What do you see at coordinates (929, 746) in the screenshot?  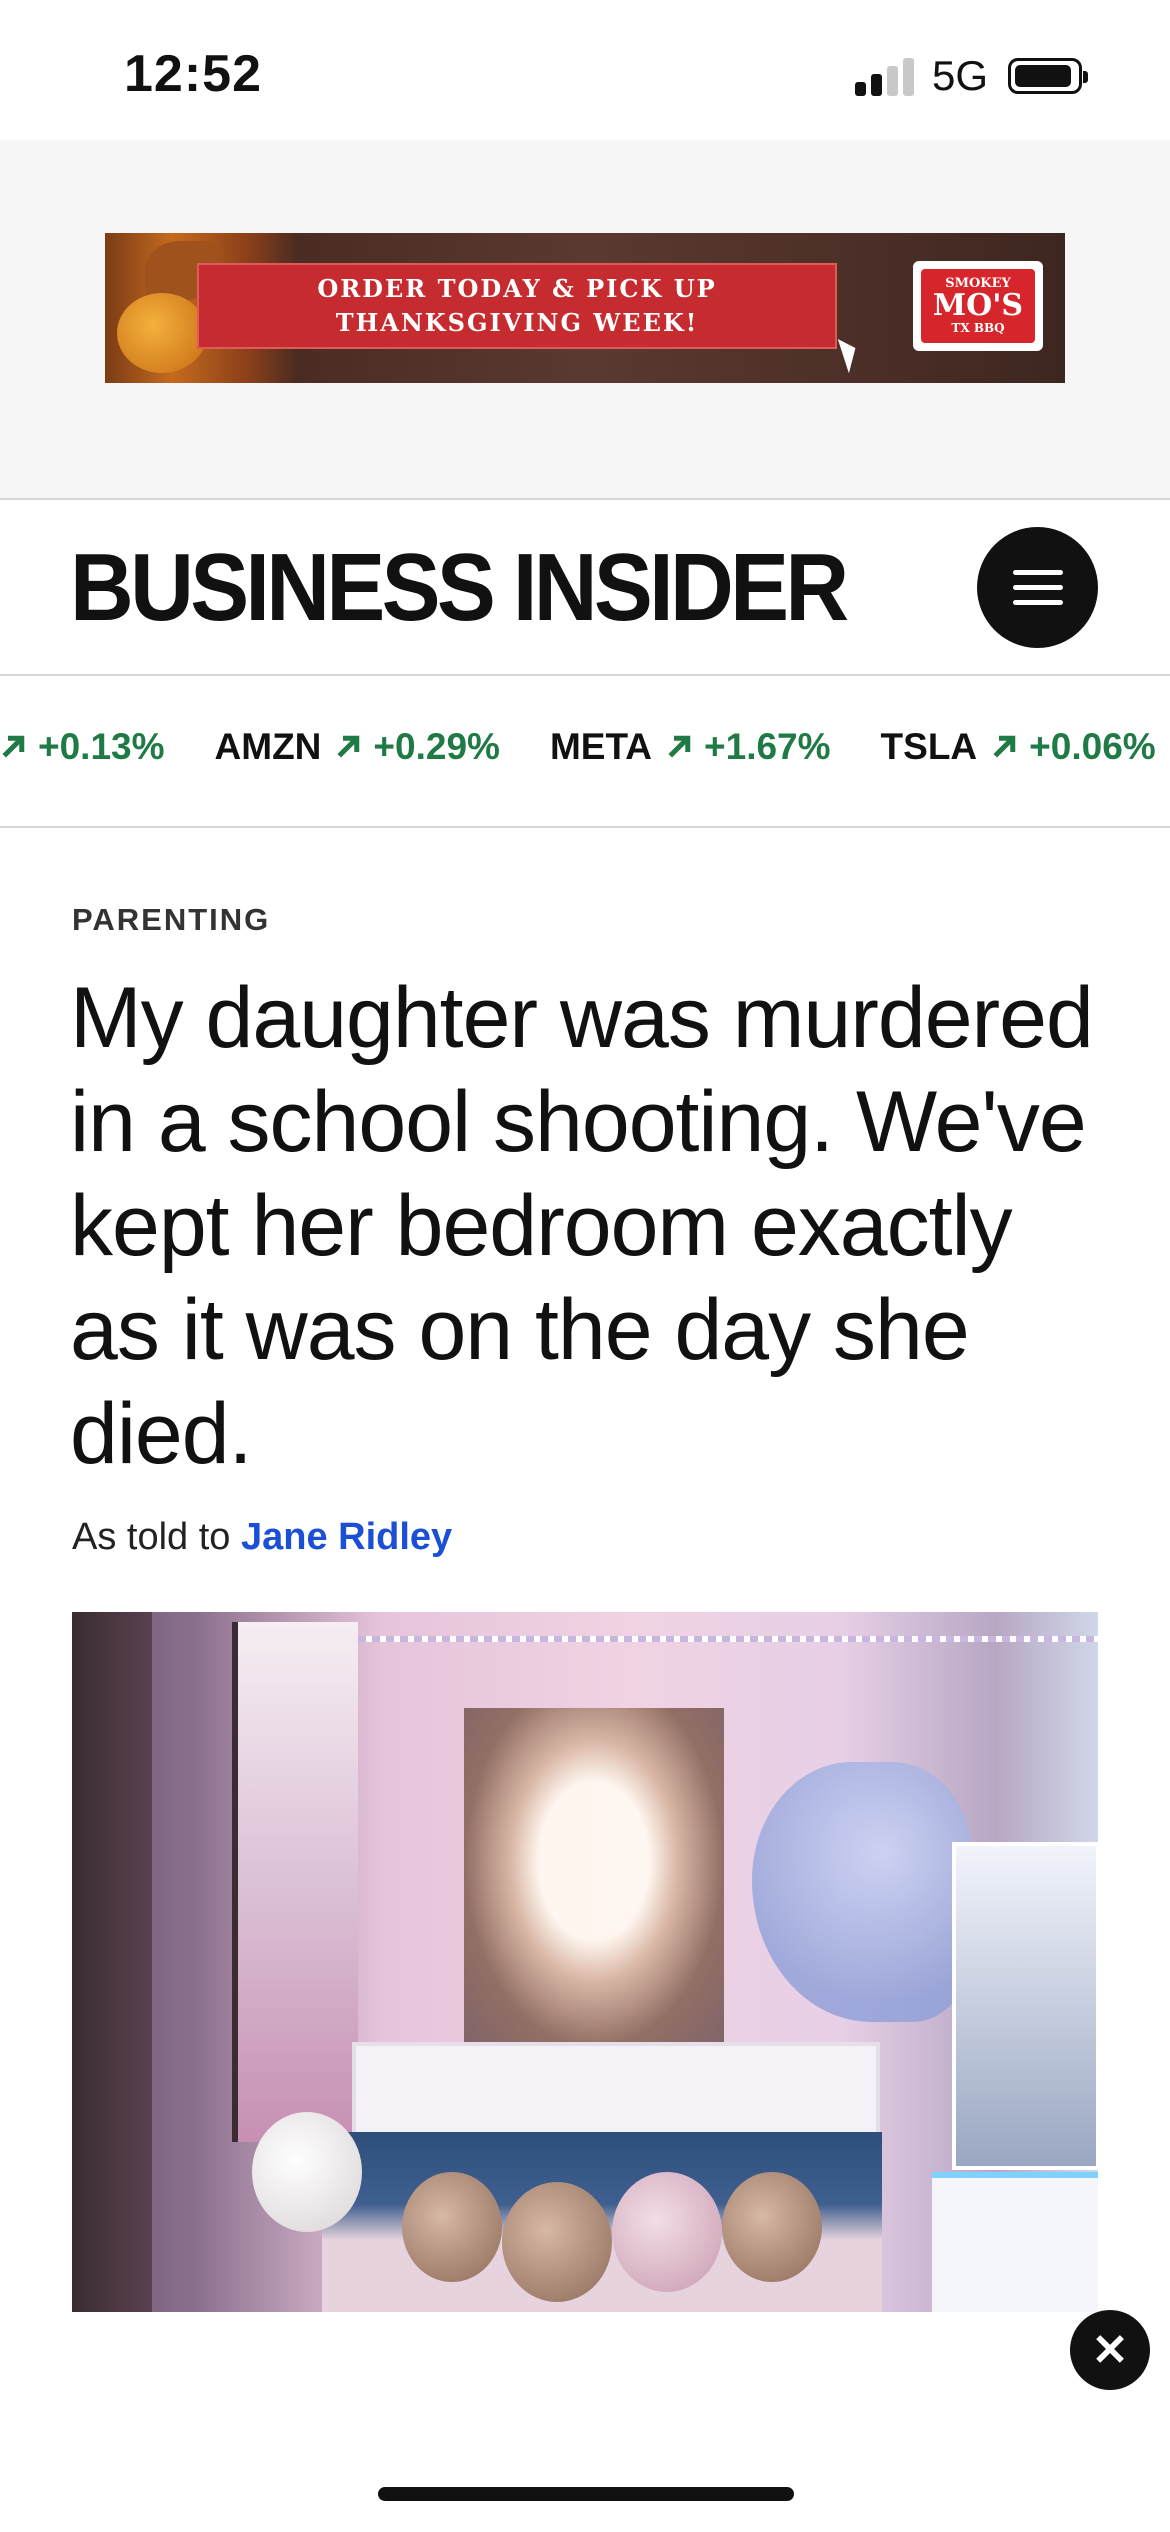 I see `ticker-symbol: TSLA` at bounding box center [929, 746].